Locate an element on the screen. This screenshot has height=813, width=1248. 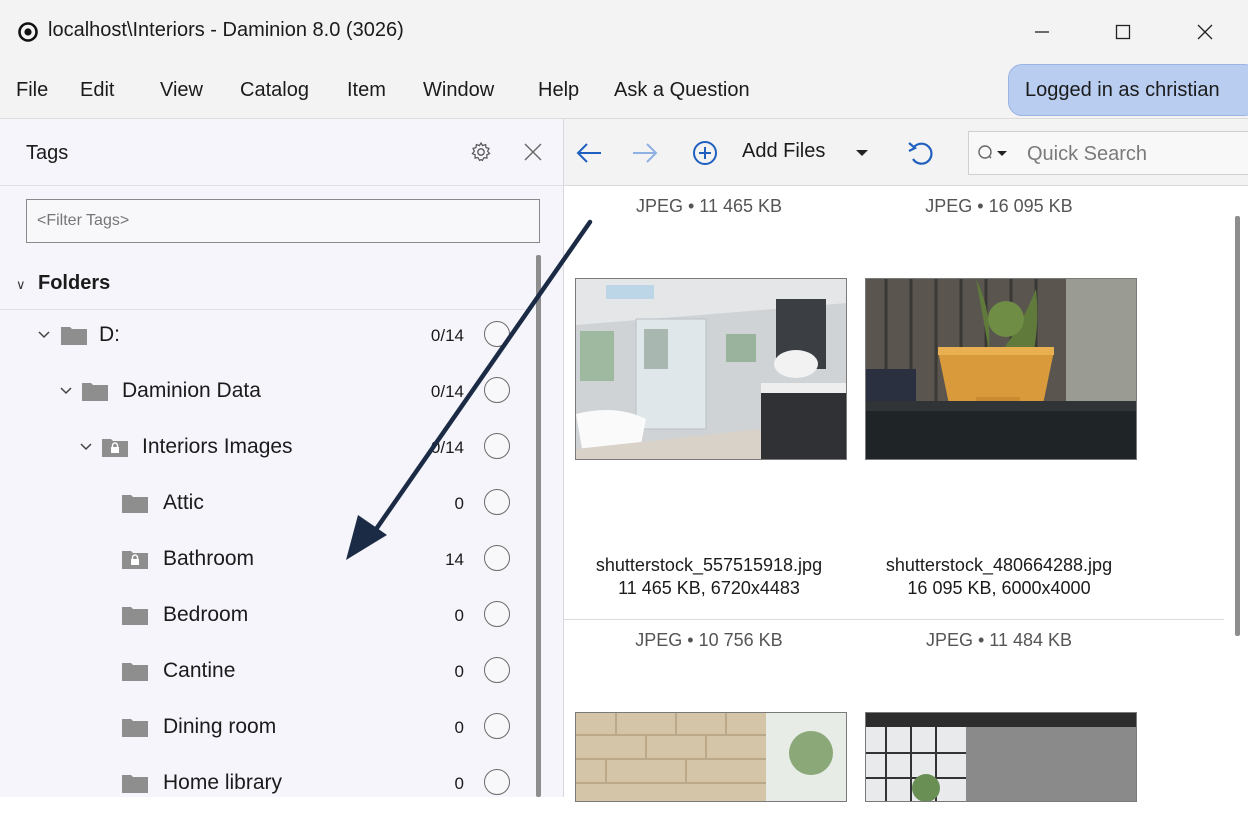
minimize-button is located at coordinates (1042, 32).